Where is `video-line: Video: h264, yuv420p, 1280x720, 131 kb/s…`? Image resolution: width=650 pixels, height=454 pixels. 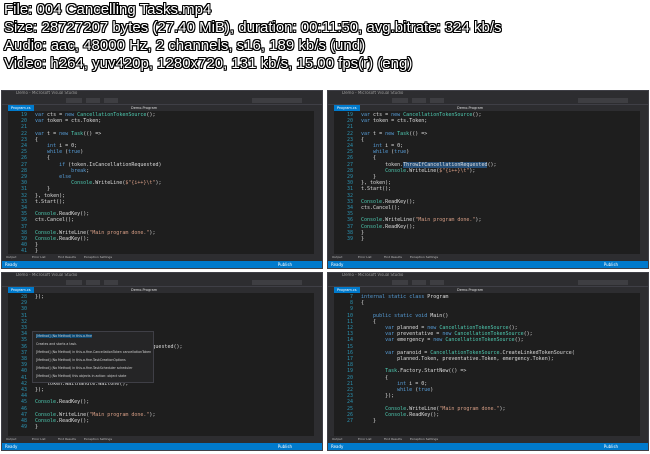
video-line: Video: h264, yuv420p, 1280x720, 131 kb/s… is located at coordinates (208, 63).